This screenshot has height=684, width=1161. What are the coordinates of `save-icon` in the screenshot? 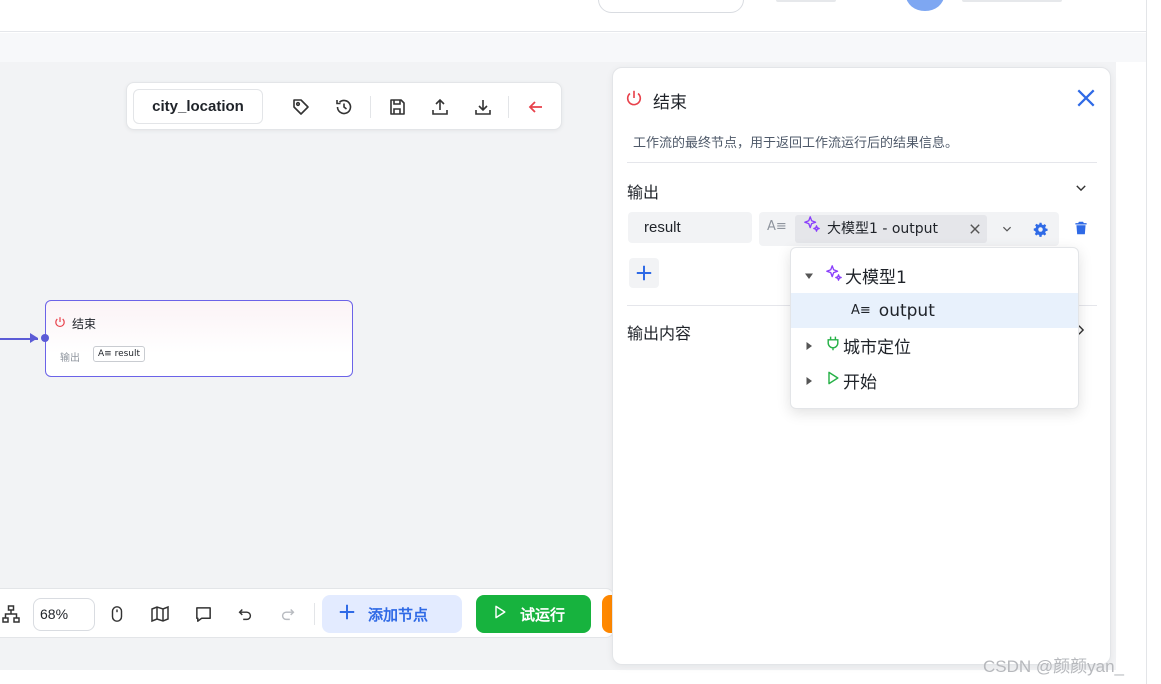 It's located at (397, 107).